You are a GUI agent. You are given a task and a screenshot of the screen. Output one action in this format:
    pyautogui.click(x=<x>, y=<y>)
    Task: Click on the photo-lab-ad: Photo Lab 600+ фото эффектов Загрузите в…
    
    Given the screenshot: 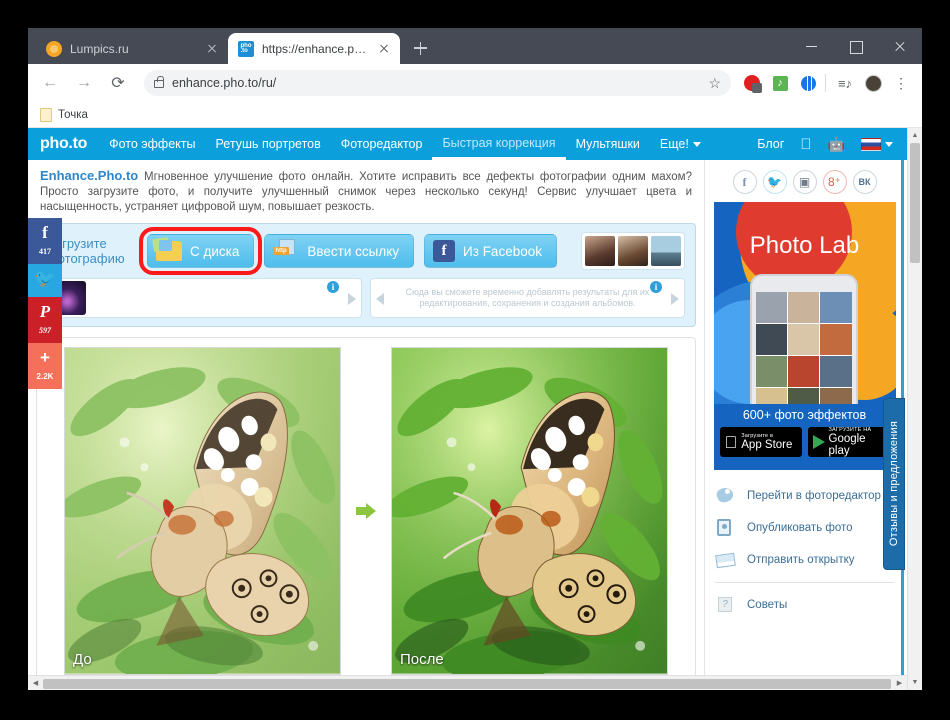 What is the action you would take?
    pyautogui.click(x=804, y=336)
    